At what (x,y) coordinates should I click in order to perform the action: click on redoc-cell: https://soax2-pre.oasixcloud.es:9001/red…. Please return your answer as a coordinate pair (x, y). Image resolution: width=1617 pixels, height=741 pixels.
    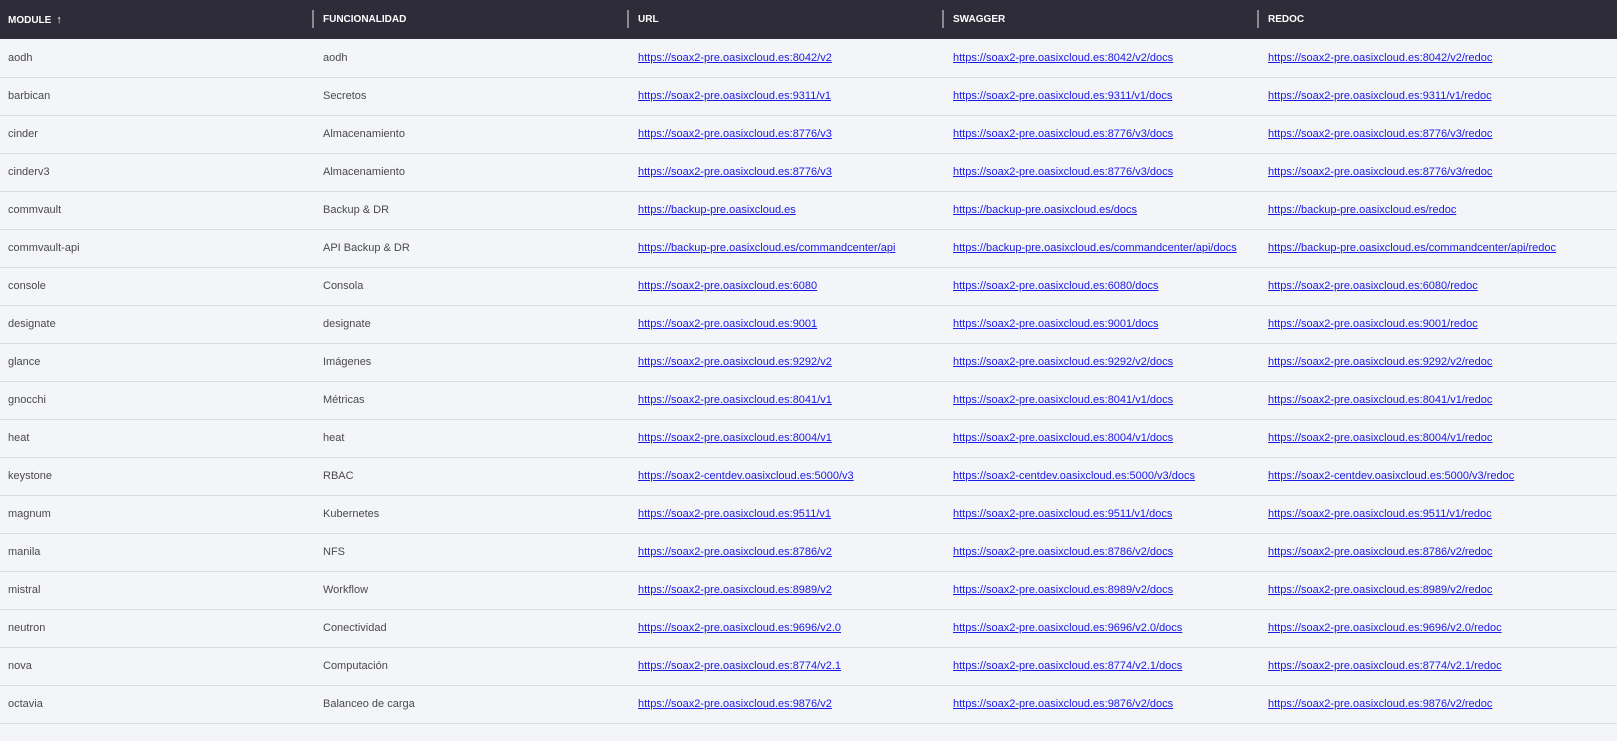
    Looking at the image, I should click on (1438, 324).